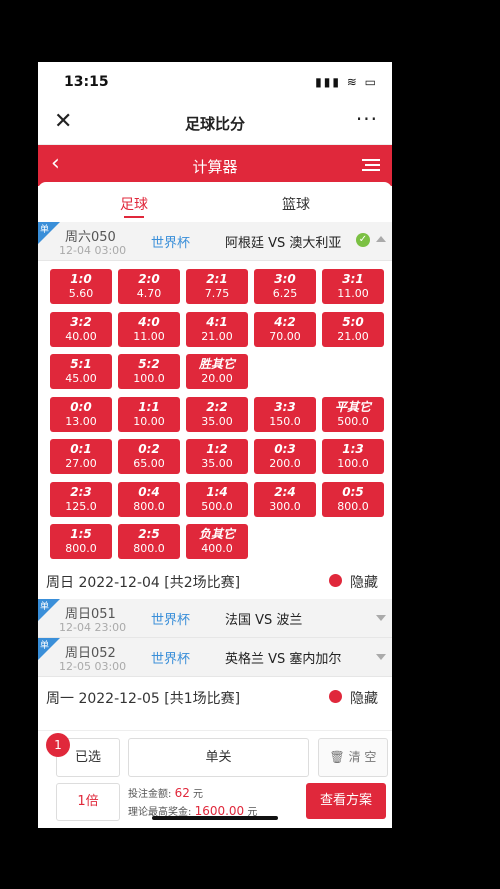  Describe the element at coordinates (215, 657) in the screenshot. I see `match-row: 单 周日052 12-05 03:00 世界杯 英格兰 VS 塞内加尔` at that location.